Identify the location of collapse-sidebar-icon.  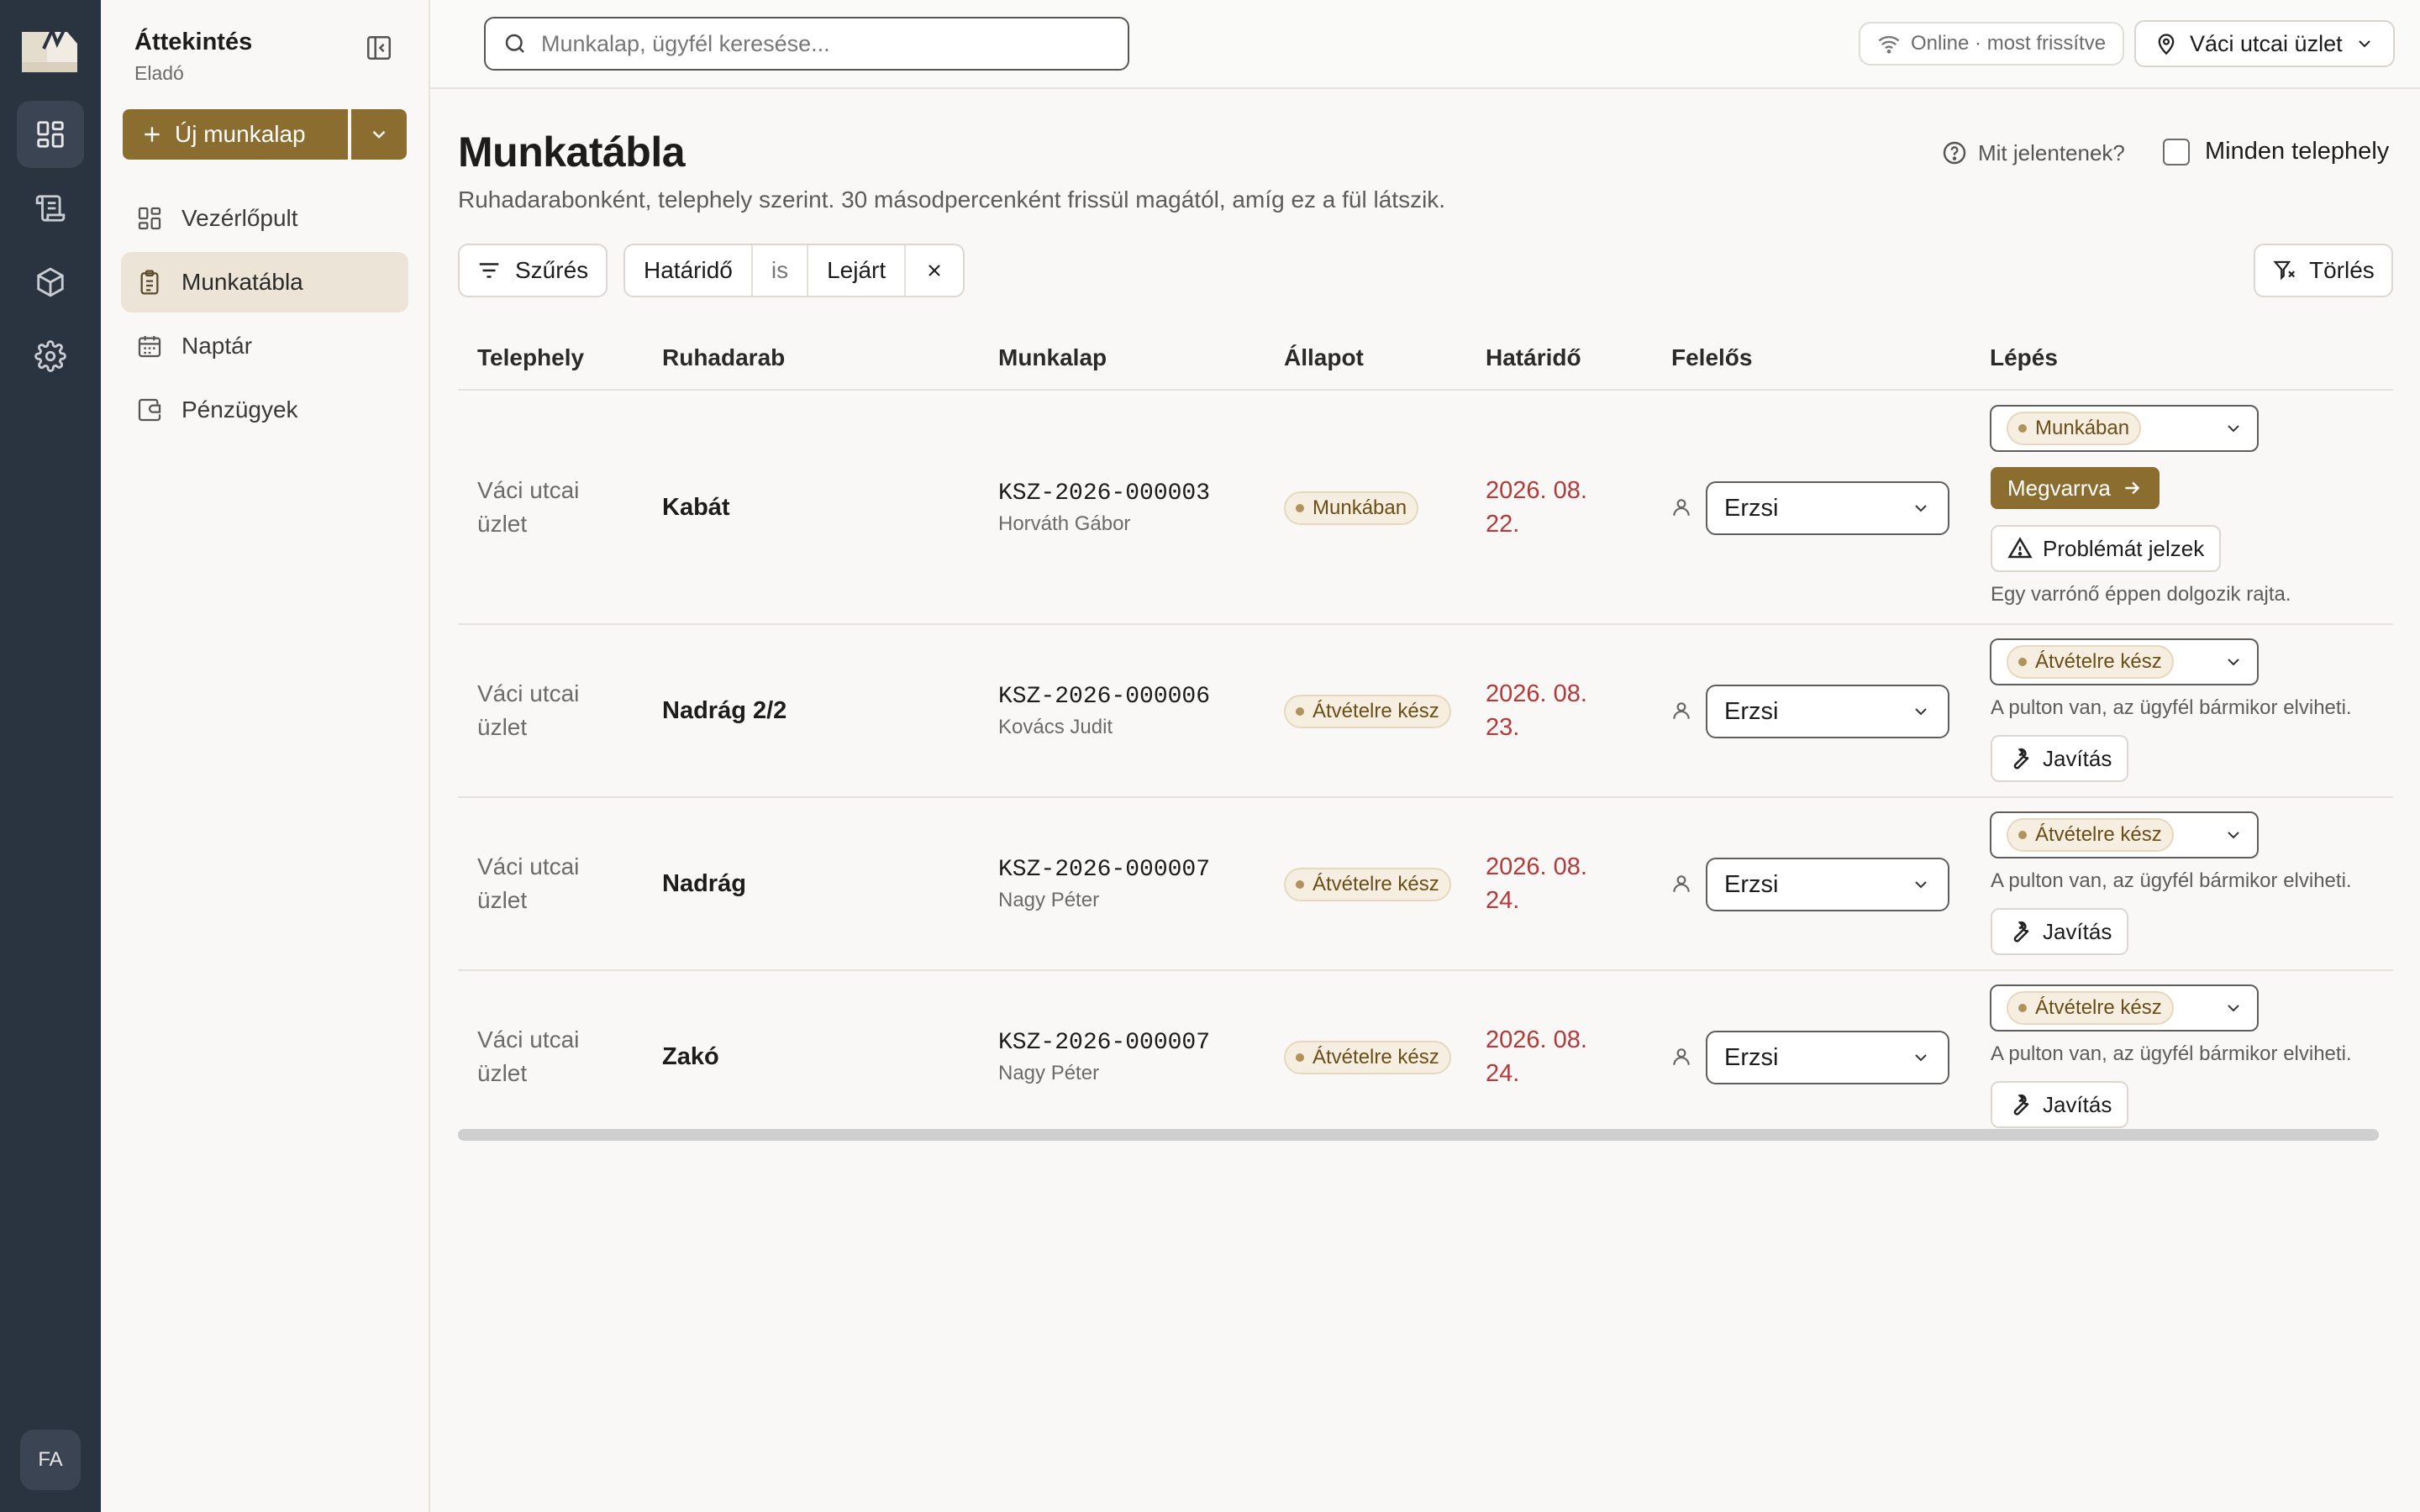
(379, 48).